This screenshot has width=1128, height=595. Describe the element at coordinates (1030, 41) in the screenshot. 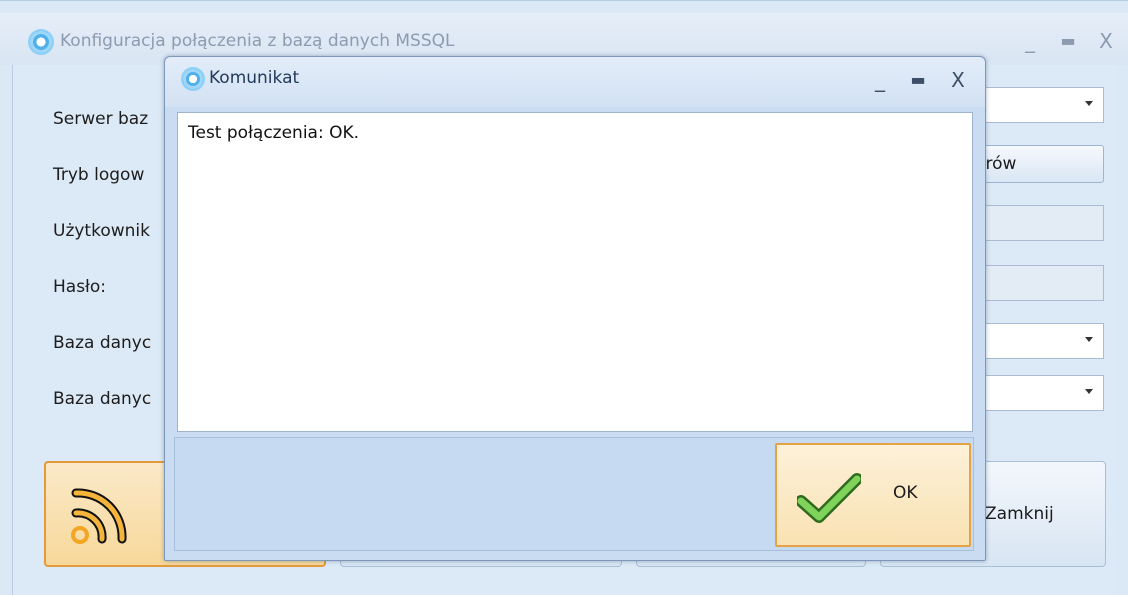

I see `minimize-button: _` at that location.